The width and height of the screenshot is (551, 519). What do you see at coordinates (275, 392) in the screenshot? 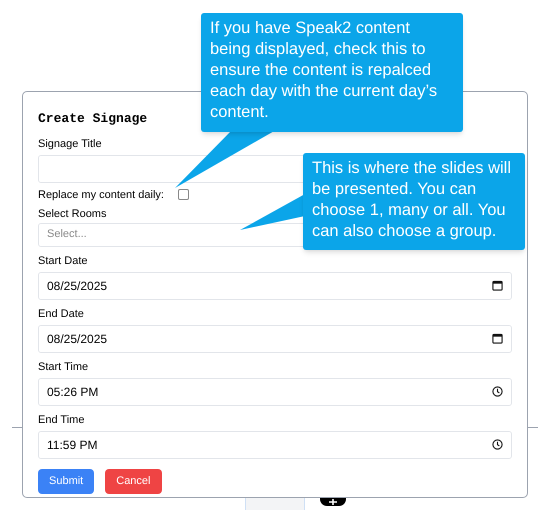
I see `time-field: 05:26 PM` at bounding box center [275, 392].